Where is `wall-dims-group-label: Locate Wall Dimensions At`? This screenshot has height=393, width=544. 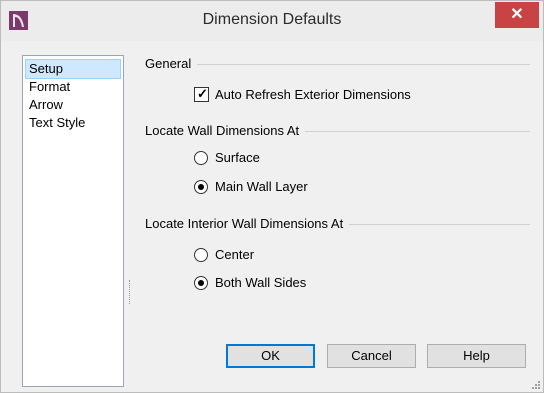 wall-dims-group-label: Locate Wall Dimensions At is located at coordinates (225, 130).